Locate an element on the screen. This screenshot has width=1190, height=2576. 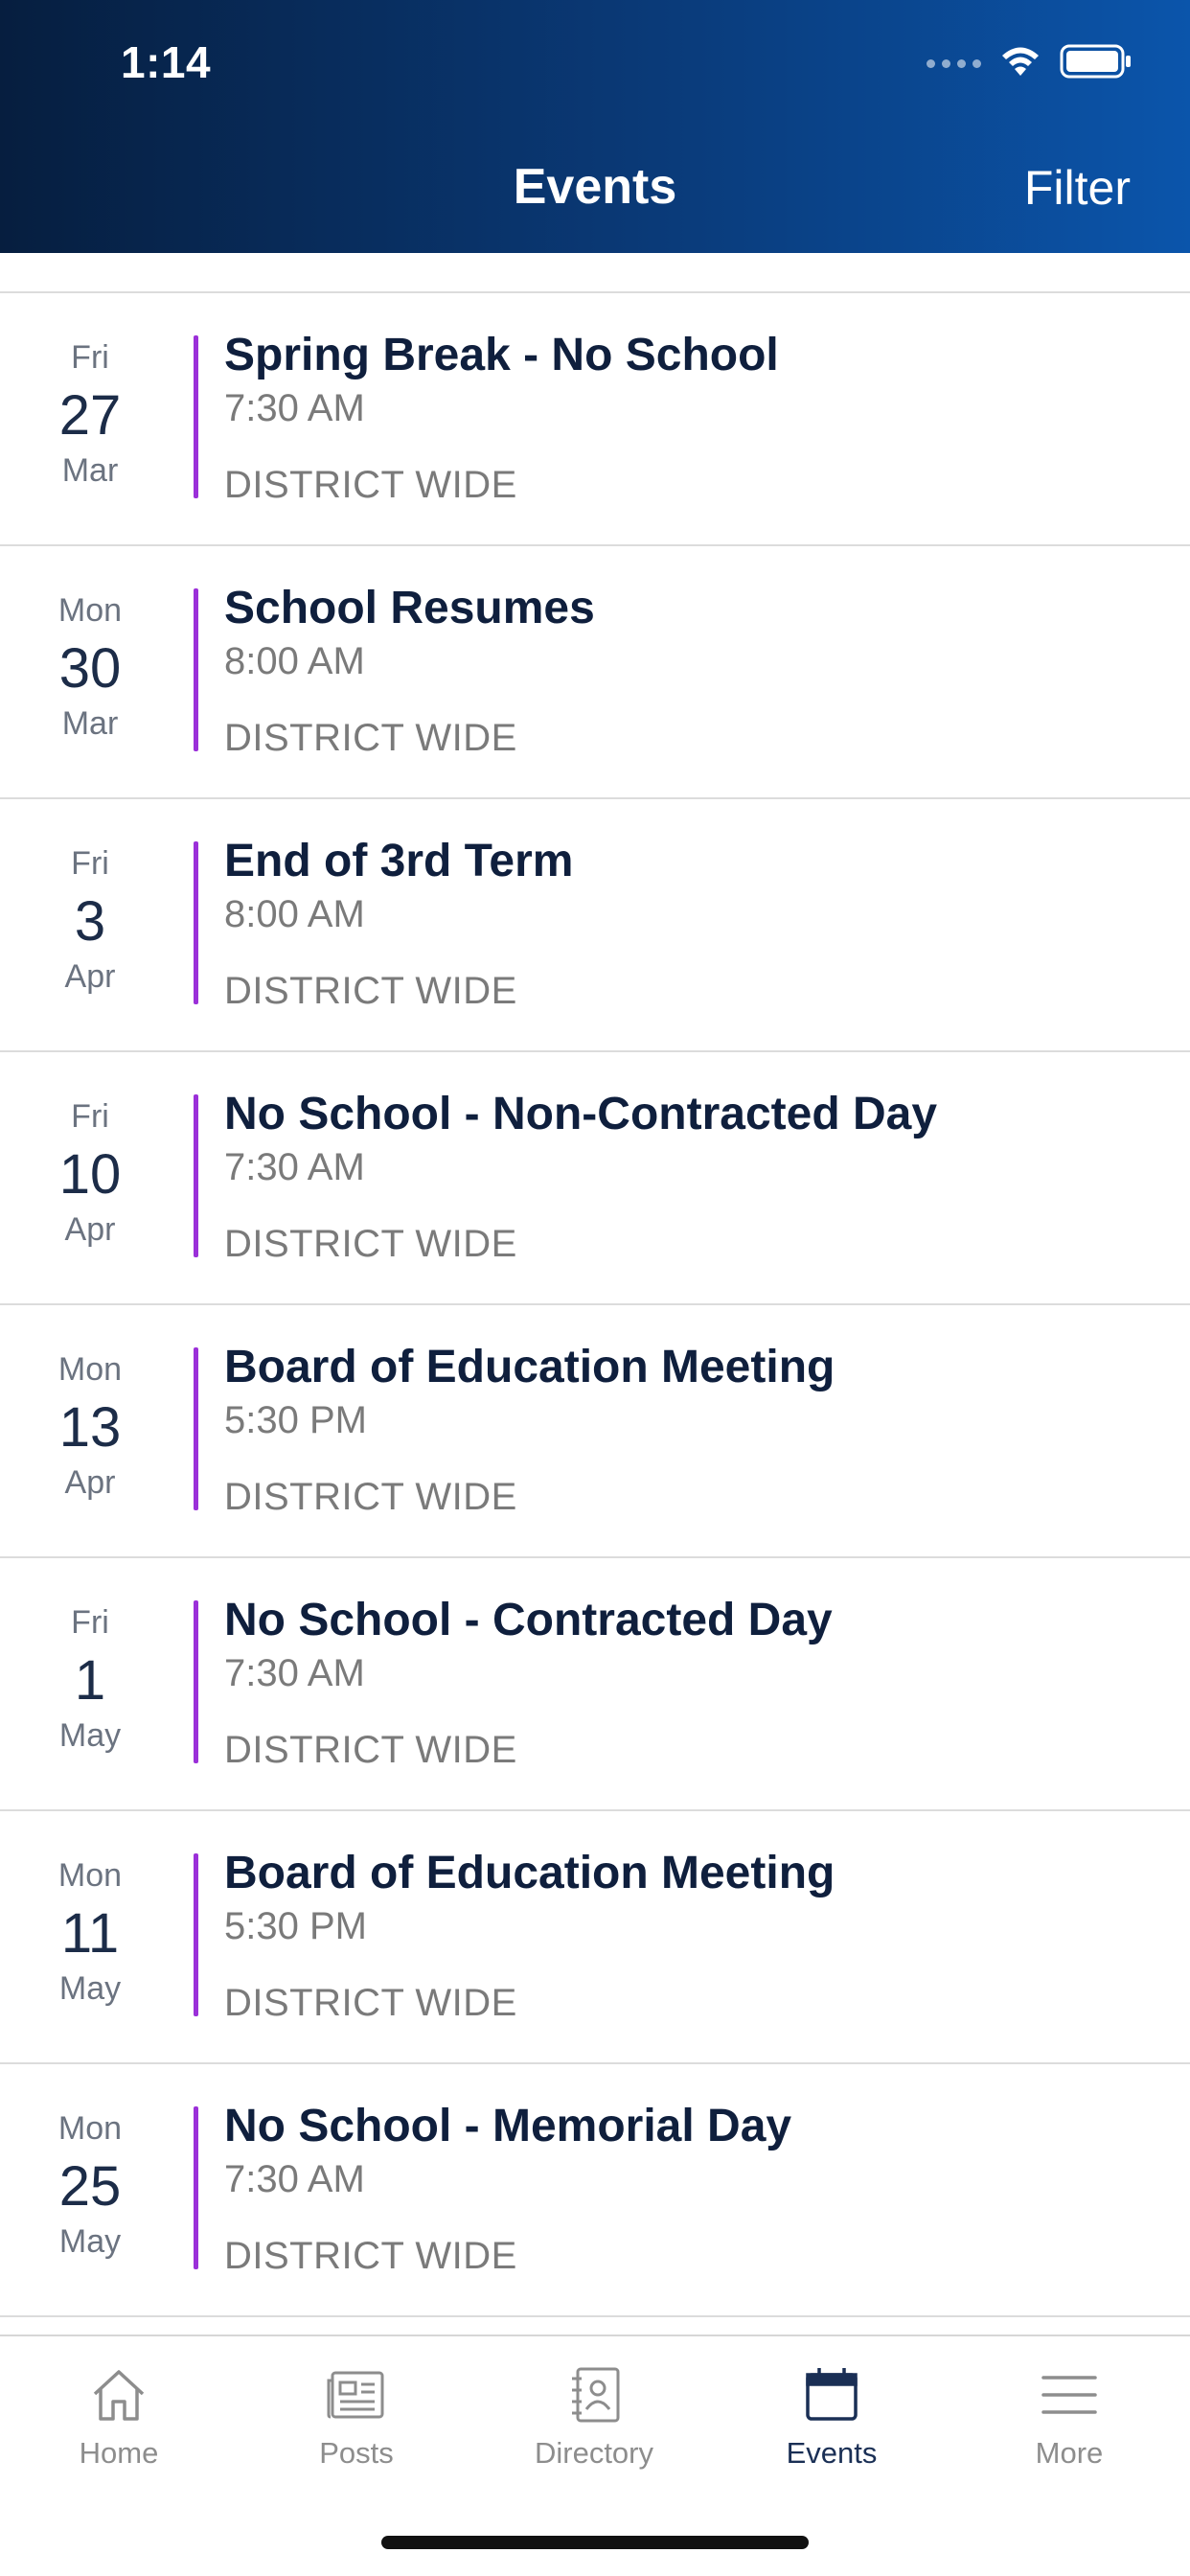
event-day-number: 1 is located at coordinates (90, 1680).